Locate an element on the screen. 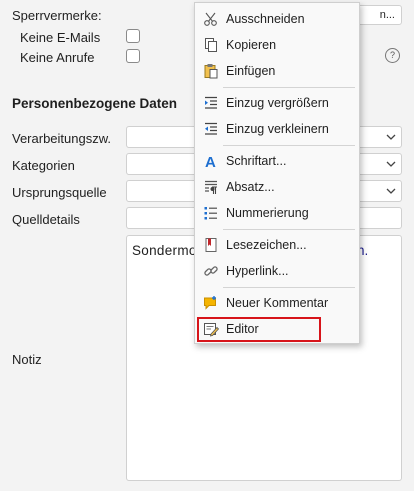 The image size is (414, 491). keine-anrufe-checkbox is located at coordinates (133, 56).